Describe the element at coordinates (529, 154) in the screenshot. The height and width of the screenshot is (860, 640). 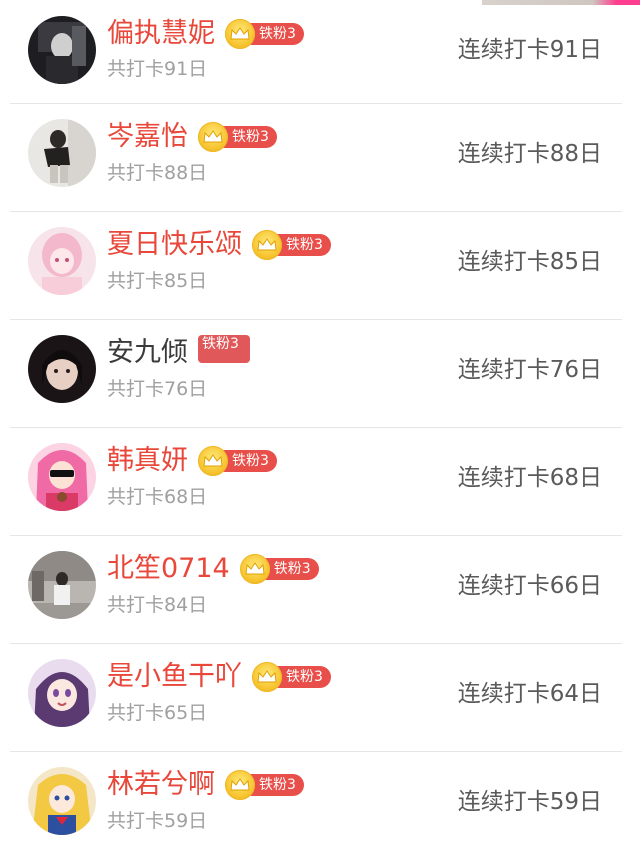
I see `streak-count: 连续打卡88日` at that location.